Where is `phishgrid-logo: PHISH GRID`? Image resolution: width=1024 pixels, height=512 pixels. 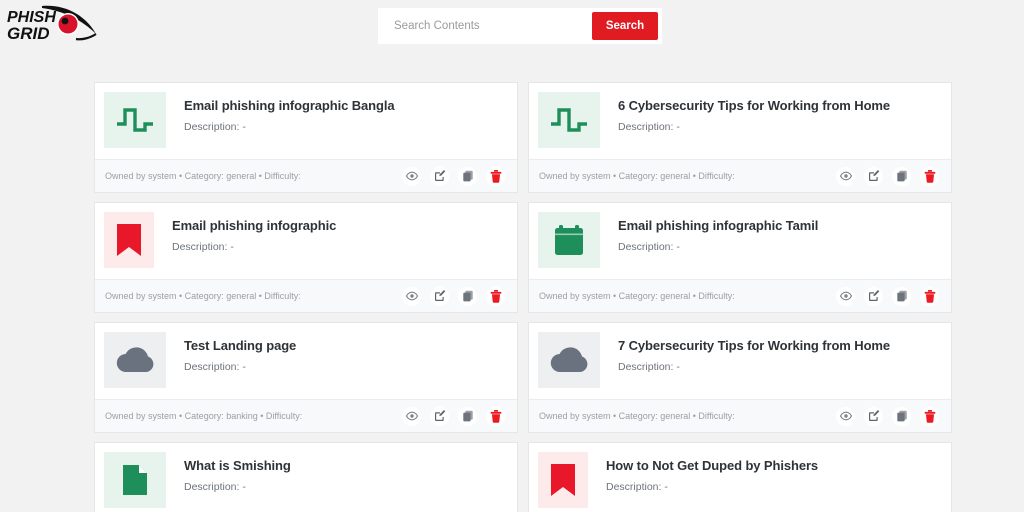 phishgrid-logo: PHISH GRID is located at coordinates (56, 24).